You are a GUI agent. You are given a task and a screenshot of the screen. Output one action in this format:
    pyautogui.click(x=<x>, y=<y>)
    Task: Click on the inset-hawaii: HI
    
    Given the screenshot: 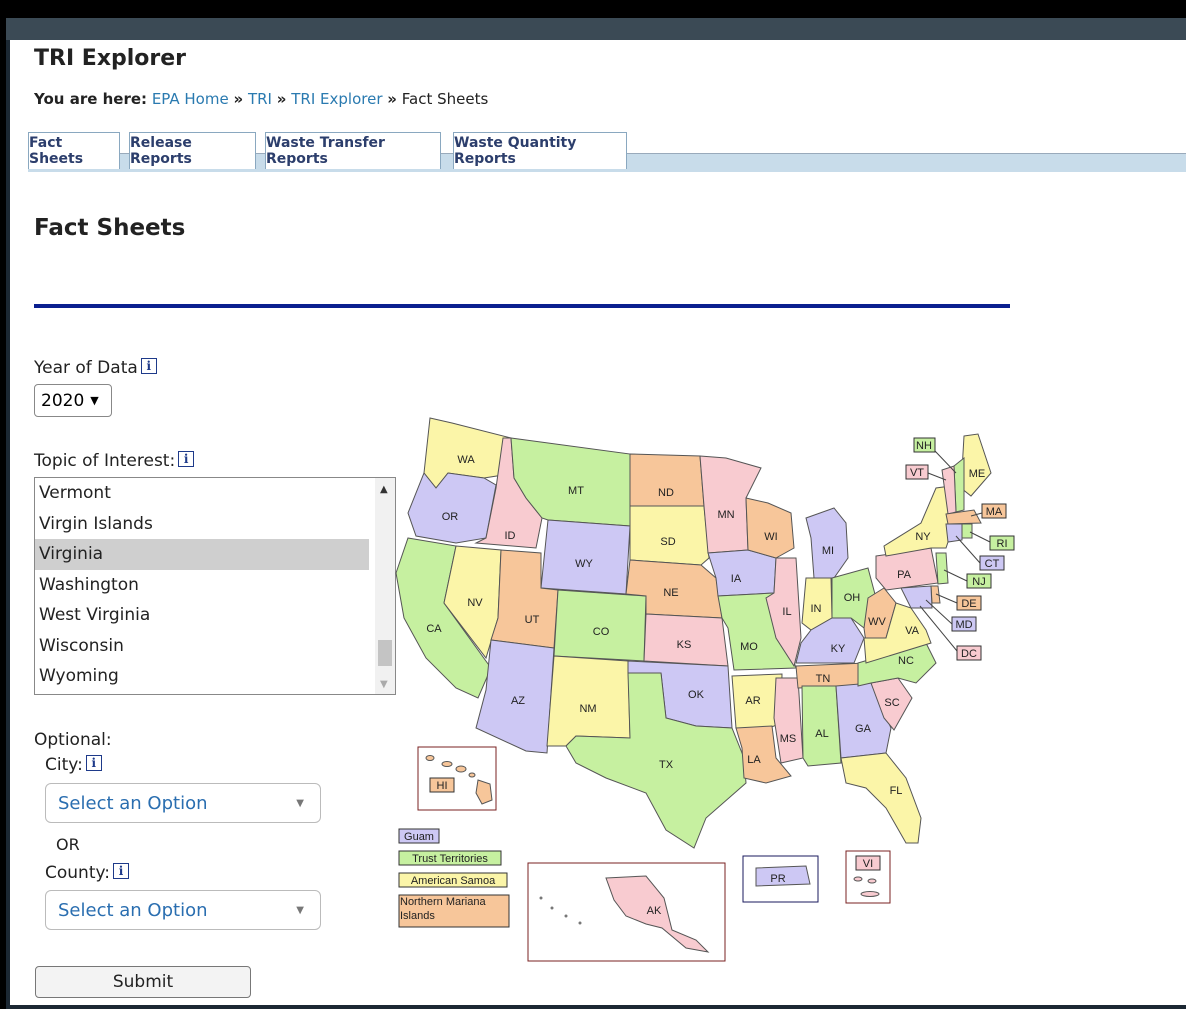 What is the action you would take?
    pyautogui.click(x=457, y=778)
    